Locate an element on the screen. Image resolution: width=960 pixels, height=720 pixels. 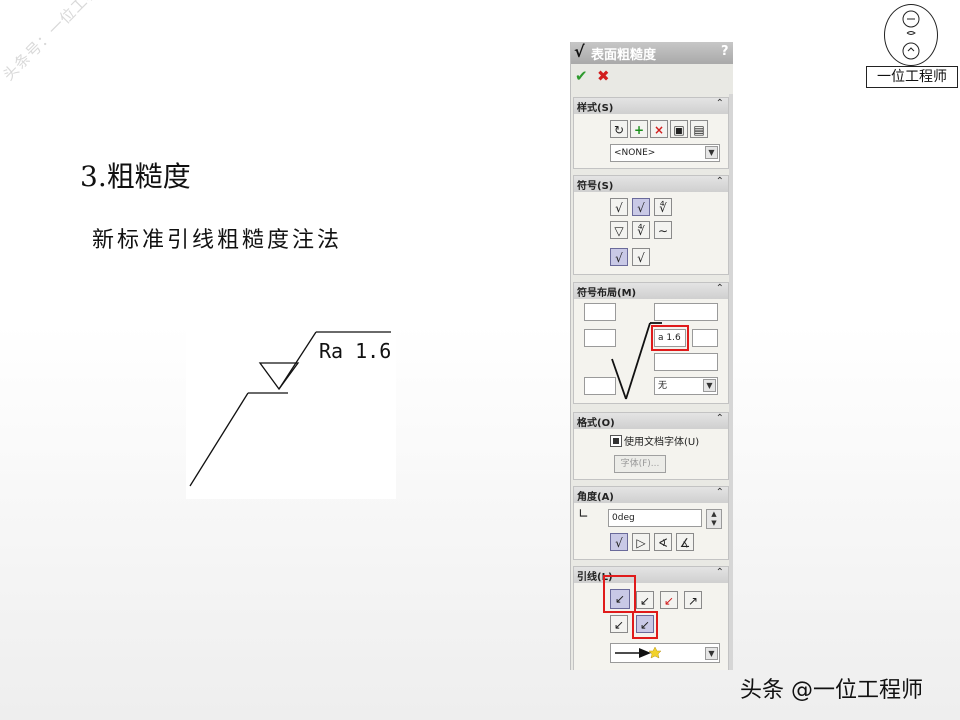
all-around-symbol-button: √ is located at coordinates (641, 257).